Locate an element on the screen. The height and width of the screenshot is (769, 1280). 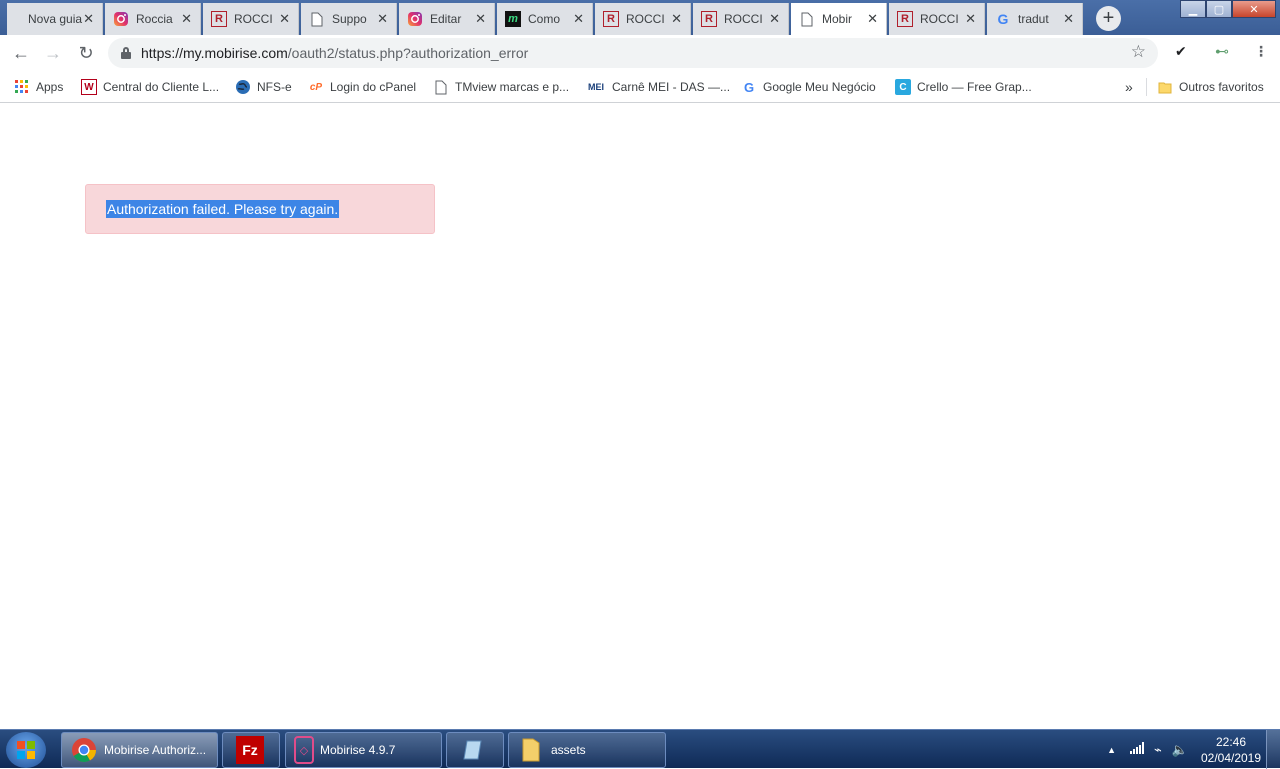
tab-rocci-2: R ROCCI ✕ is located at coordinates (643, 19).